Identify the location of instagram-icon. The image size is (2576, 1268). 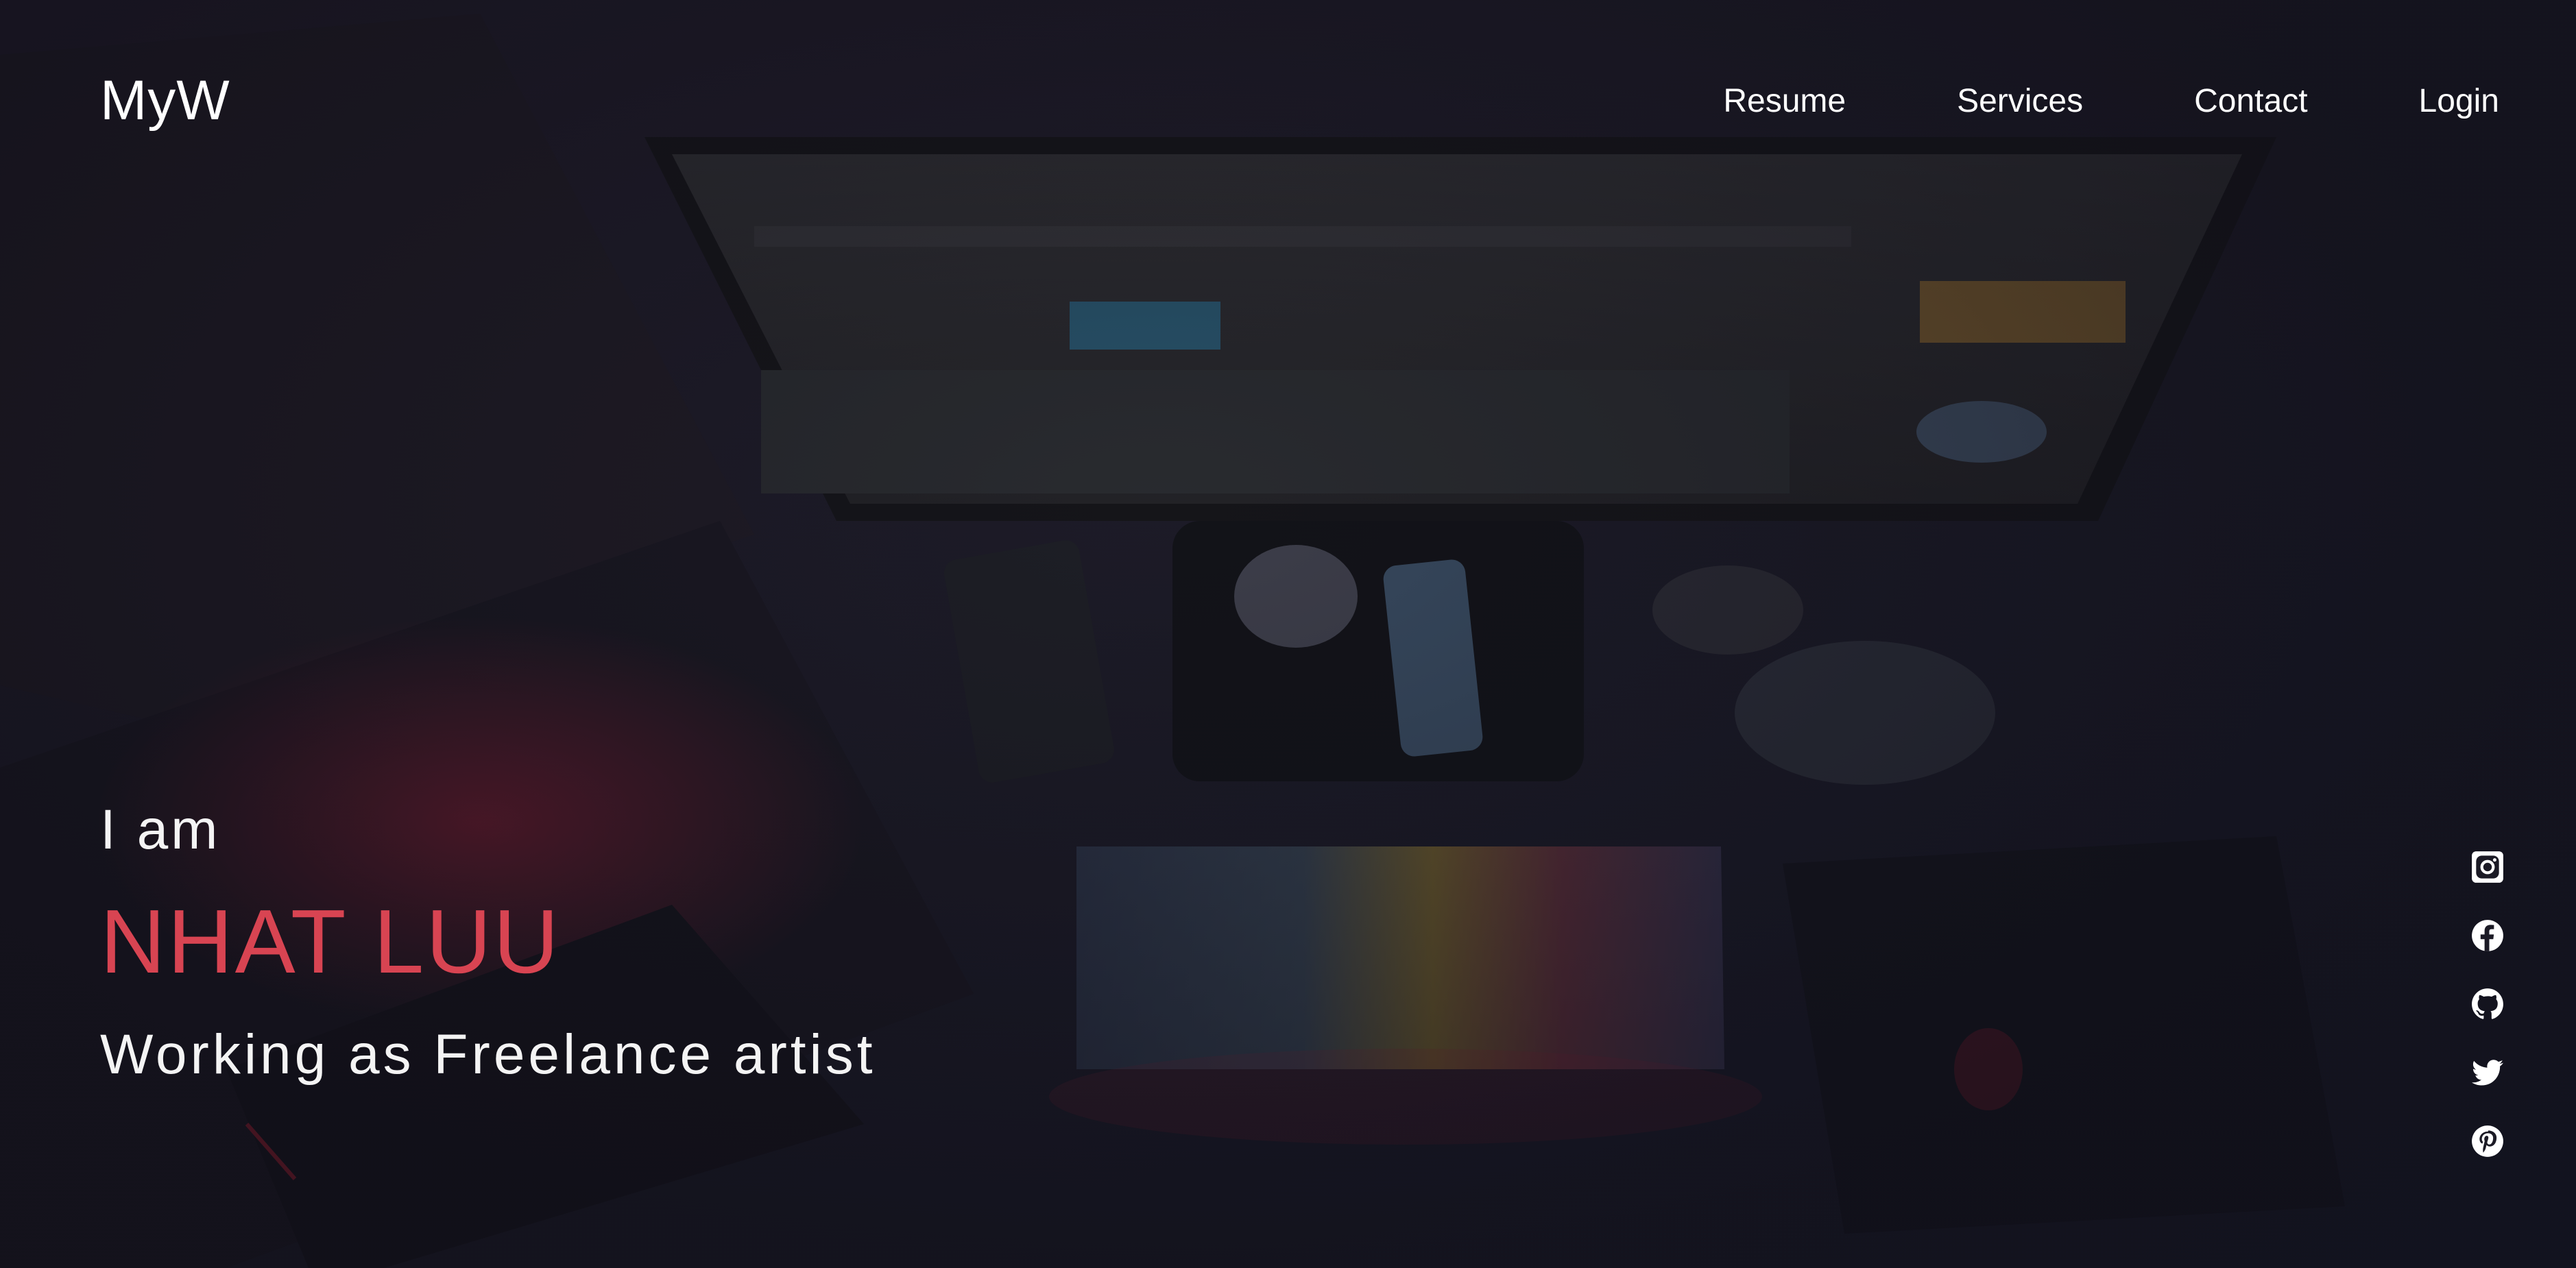
(2488, 867).